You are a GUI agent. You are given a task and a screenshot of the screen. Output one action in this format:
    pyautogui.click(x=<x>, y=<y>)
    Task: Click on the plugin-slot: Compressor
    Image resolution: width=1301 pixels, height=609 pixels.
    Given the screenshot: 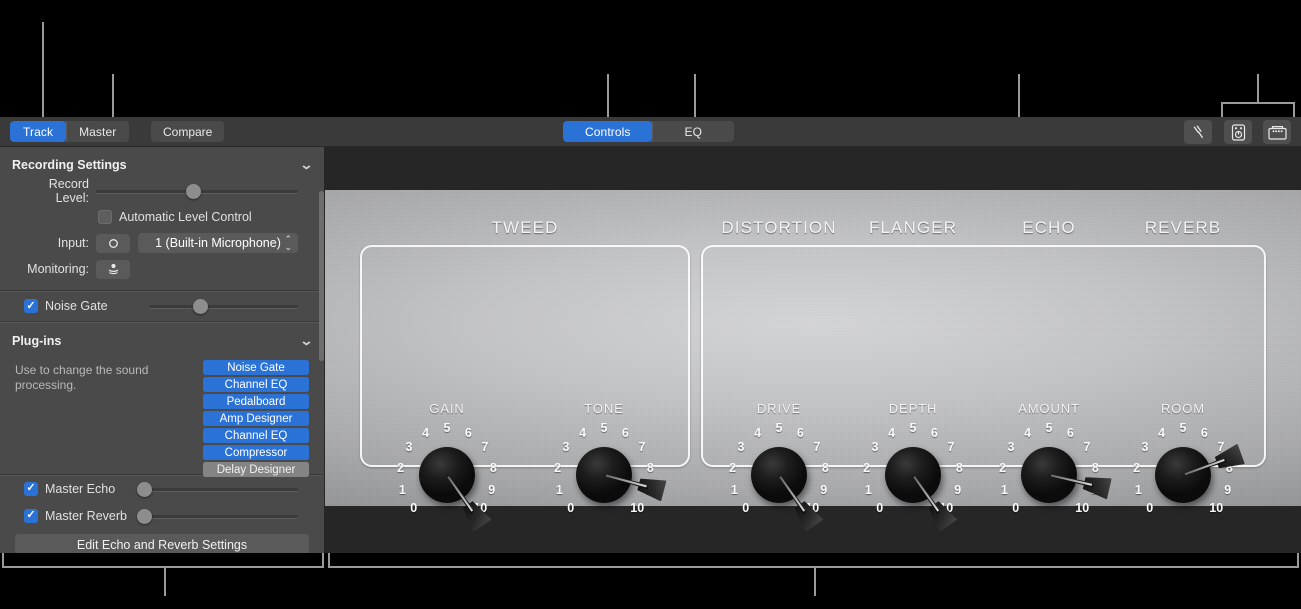 What is the action you would take?
    pyautogui.click(x=256, y=452)
    